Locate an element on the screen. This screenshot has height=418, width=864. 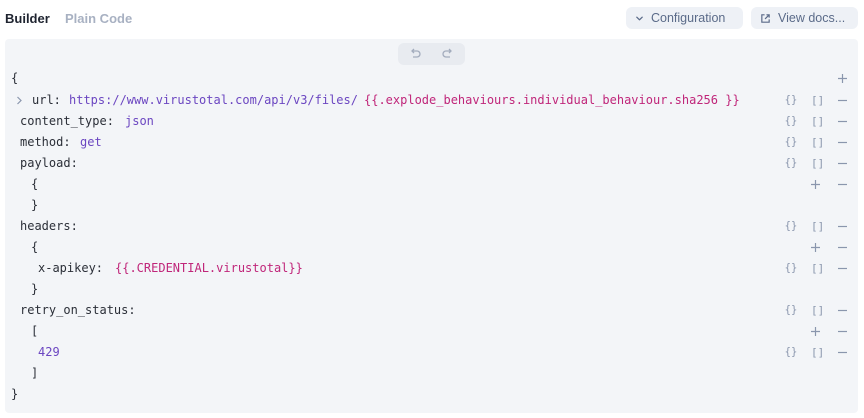
tree-row-payload: payload: {} [] is located at coordinates (431, 163).